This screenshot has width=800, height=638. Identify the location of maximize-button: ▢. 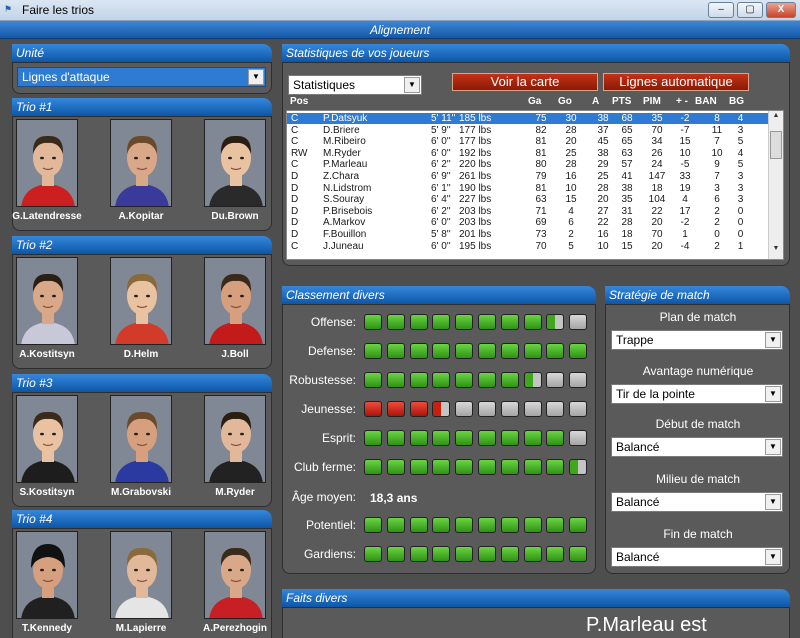
(750, 10).